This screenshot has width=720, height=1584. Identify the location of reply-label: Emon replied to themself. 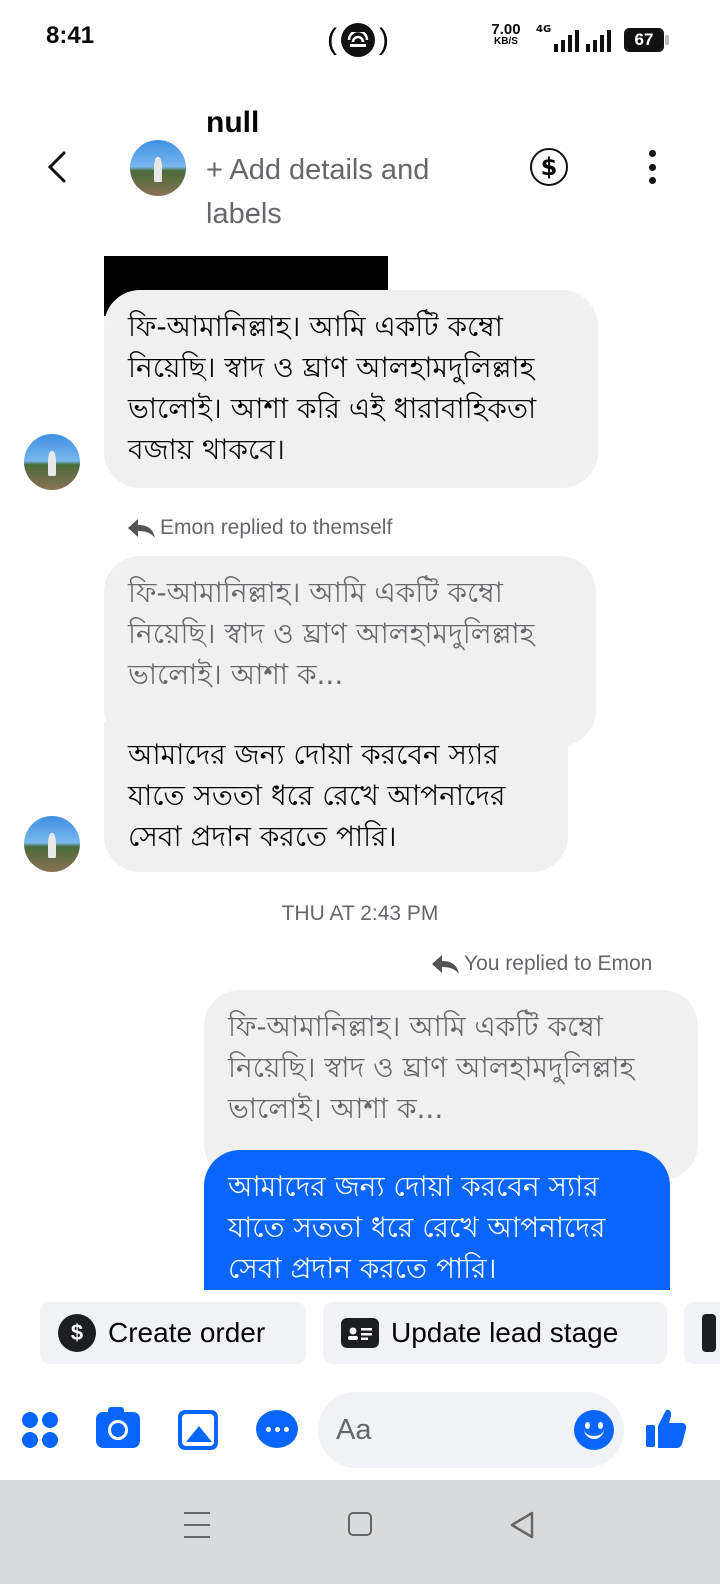
(259, 528).